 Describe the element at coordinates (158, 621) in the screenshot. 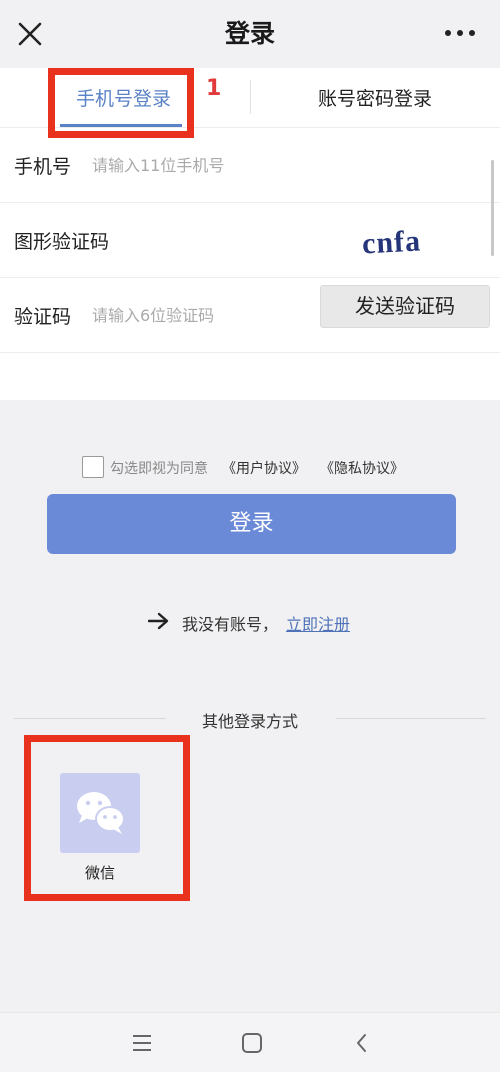

I see `arrow-right-icon` at that location.